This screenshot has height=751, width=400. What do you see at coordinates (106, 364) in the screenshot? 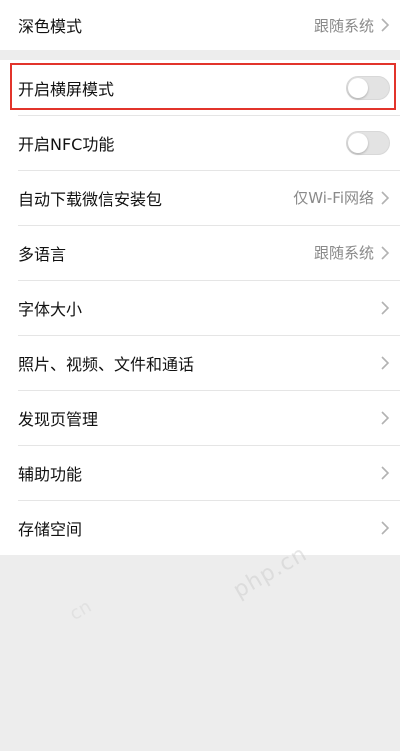
I see `media-label: 照片、视频、文件和通话` at bounding box center [106, 364].